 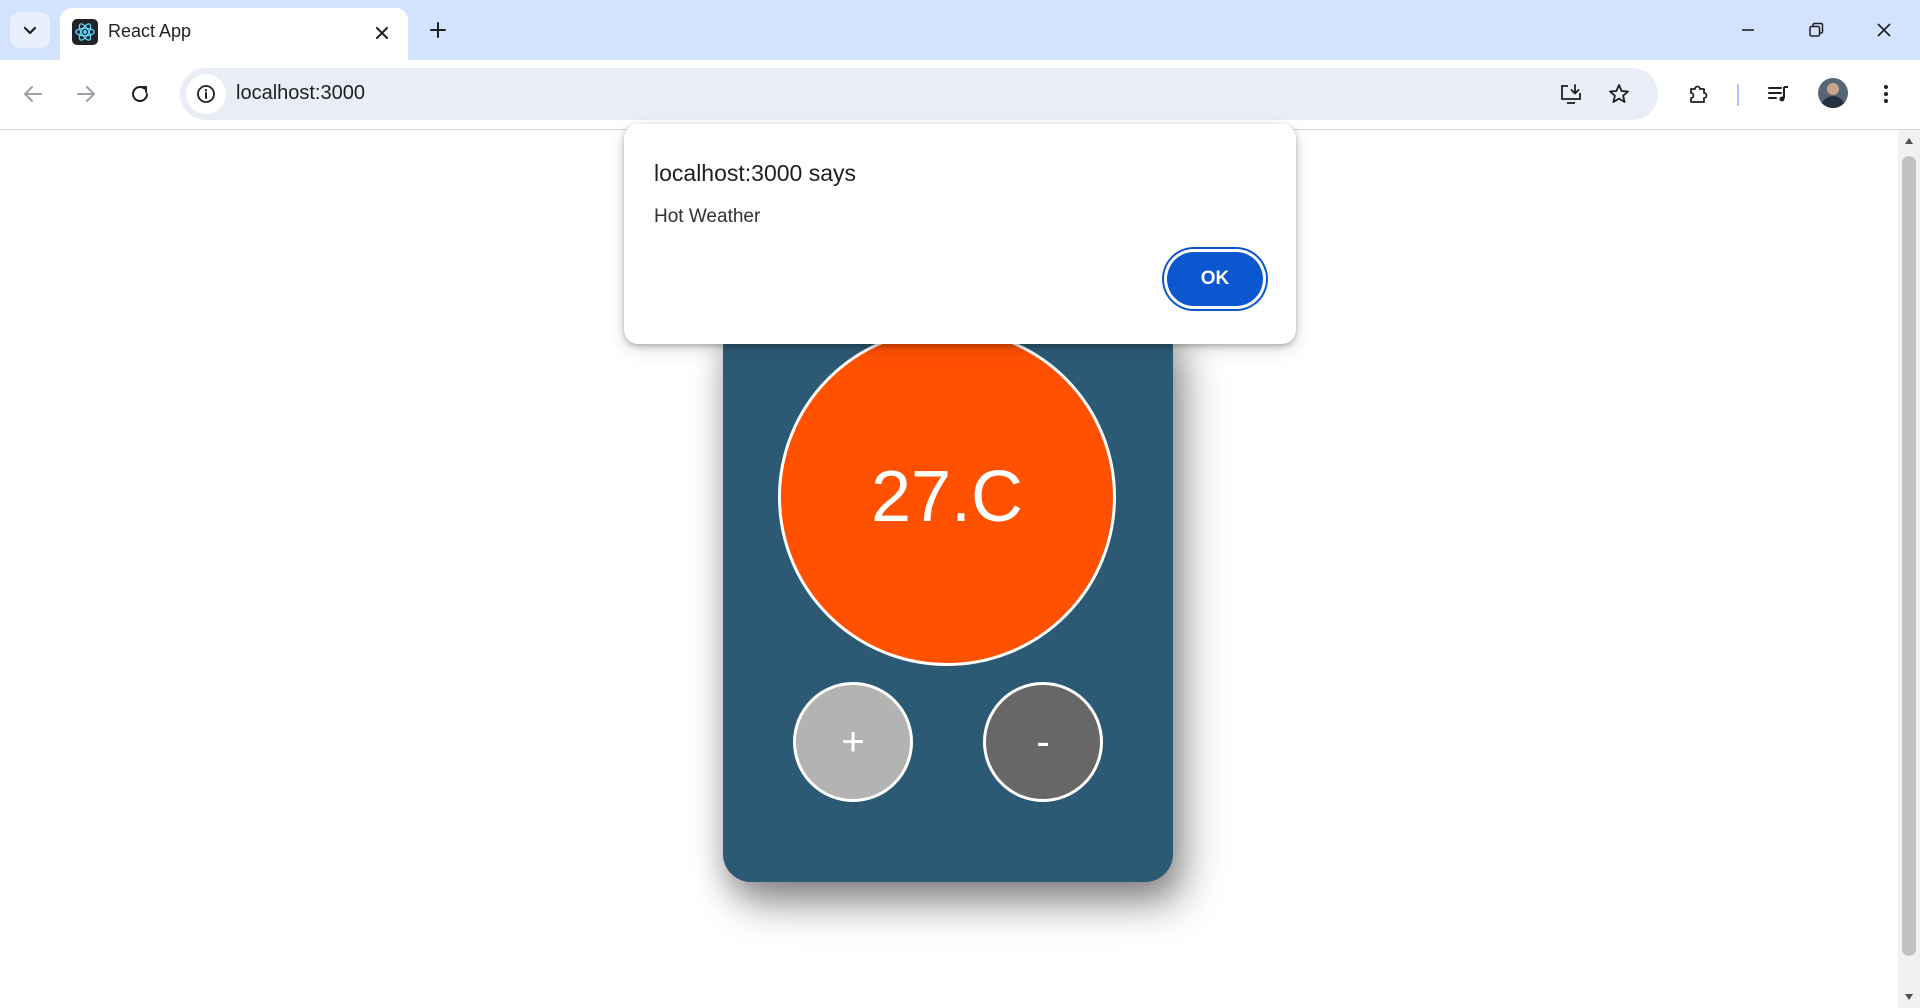 I want to click on increase-temperature-button: +, so click(x=853, y=742).